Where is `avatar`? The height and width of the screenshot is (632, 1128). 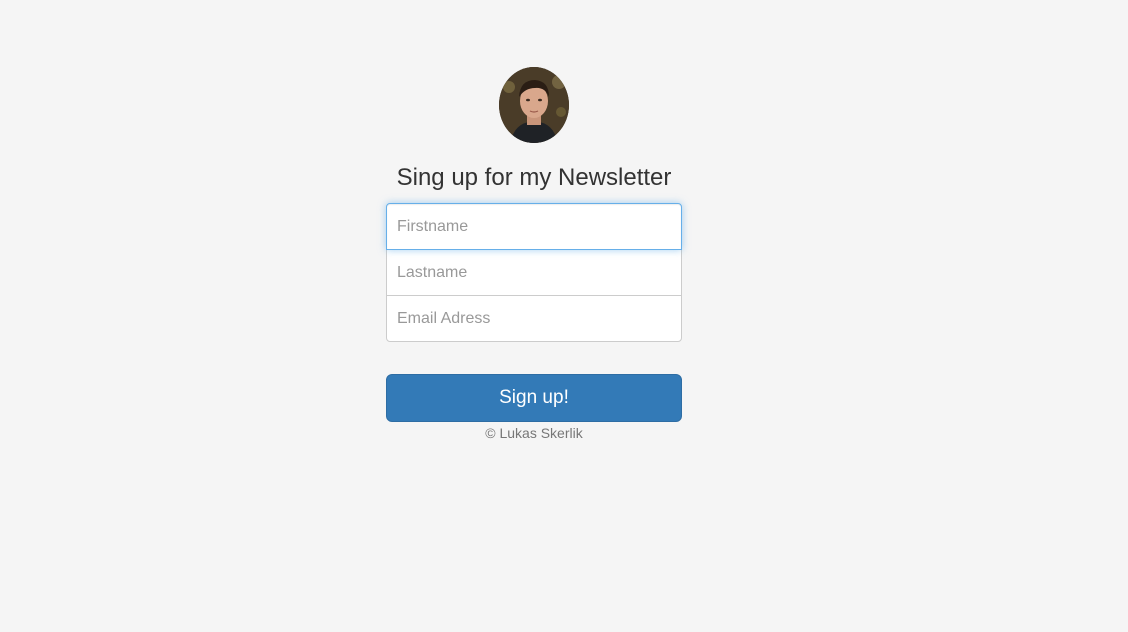
avatar is located at coordinates (534, 105).